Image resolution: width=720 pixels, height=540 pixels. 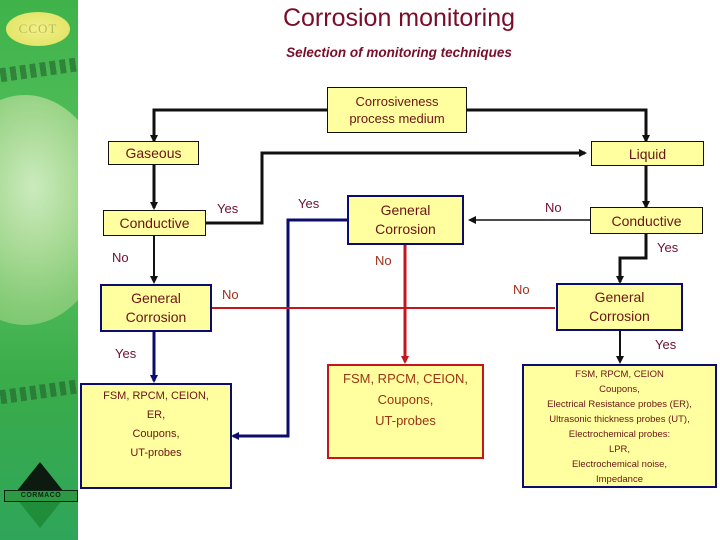 What do you see at coordinates (120, 257) in the screenshot?
I see `label-gas-conductive-no: No` at bounding box center [120, 257].